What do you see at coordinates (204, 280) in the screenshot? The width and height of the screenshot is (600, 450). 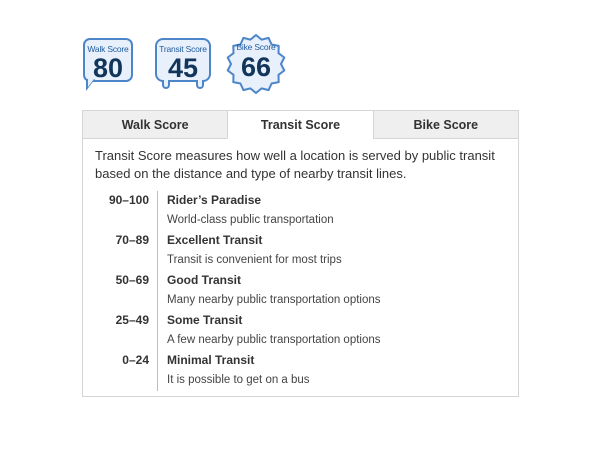 I see `score-range-title: Good Transit` at bounding box center [204, 280].